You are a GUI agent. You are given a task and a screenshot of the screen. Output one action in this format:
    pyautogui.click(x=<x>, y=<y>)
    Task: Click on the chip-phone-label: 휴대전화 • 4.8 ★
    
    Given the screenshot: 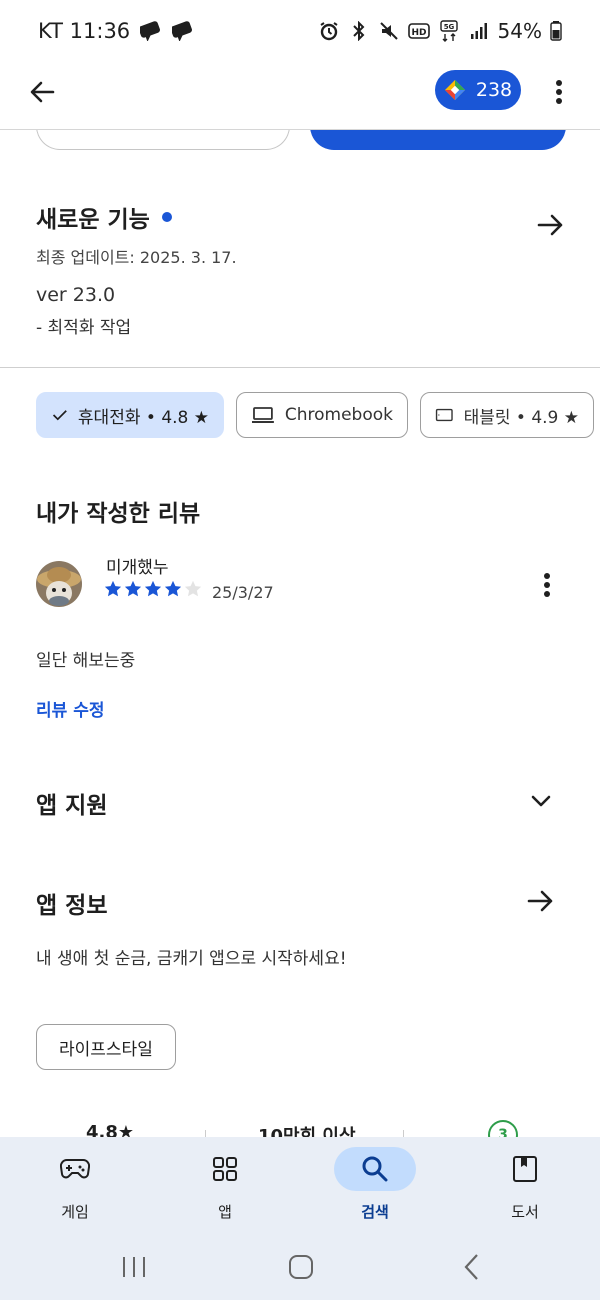 What is the action you would take?
    pyautogui.click(x=143, y=417)
    